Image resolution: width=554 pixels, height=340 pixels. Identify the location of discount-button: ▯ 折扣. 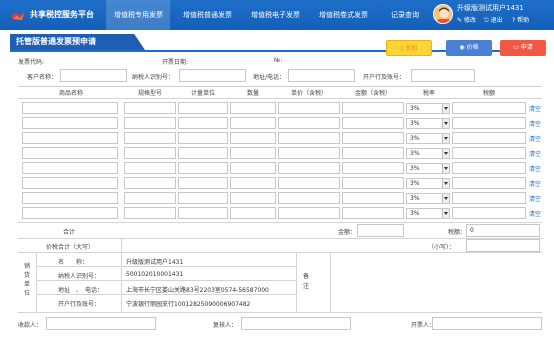
(409, 48).